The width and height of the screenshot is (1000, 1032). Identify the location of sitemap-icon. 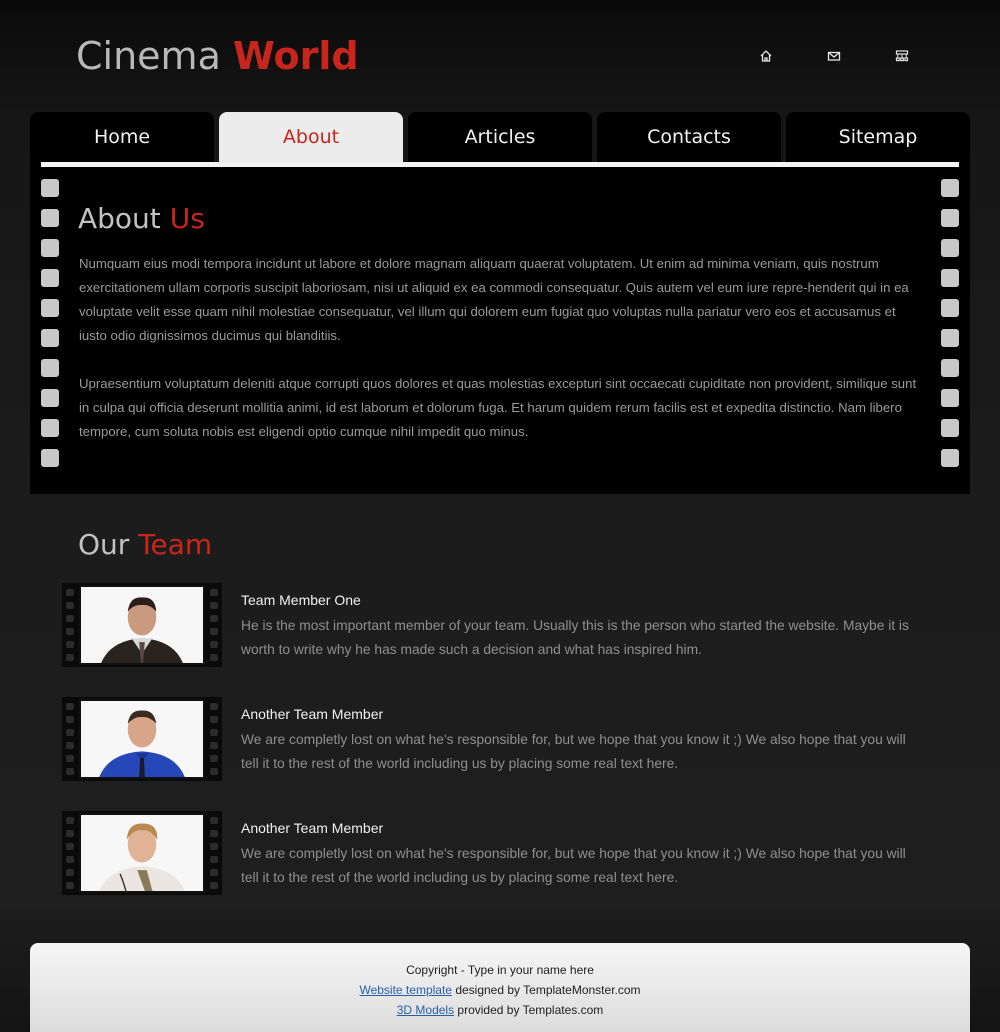
(902, 56).